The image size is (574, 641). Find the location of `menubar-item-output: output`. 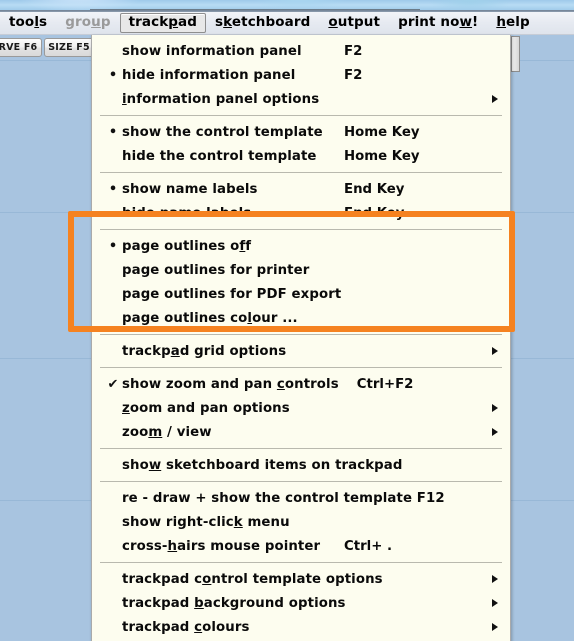

menubar-item-output: output is located at coordinates (354, 23).